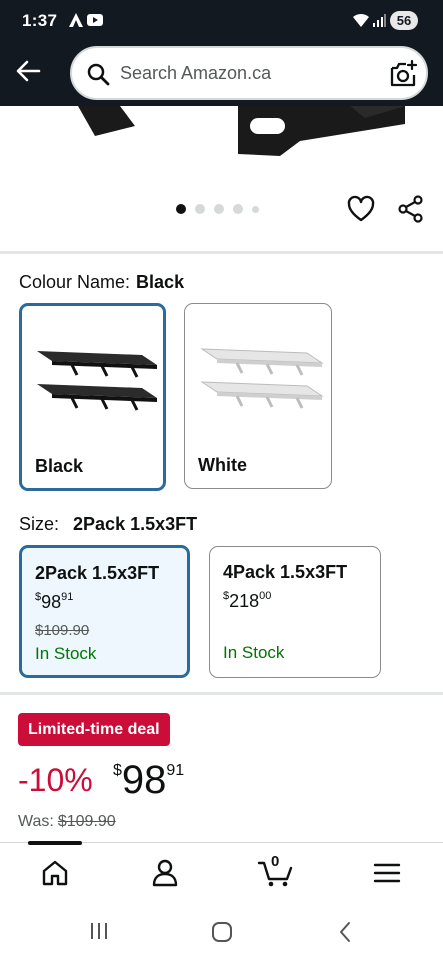  I want to click on camera-search-icon, so click(403, 74).